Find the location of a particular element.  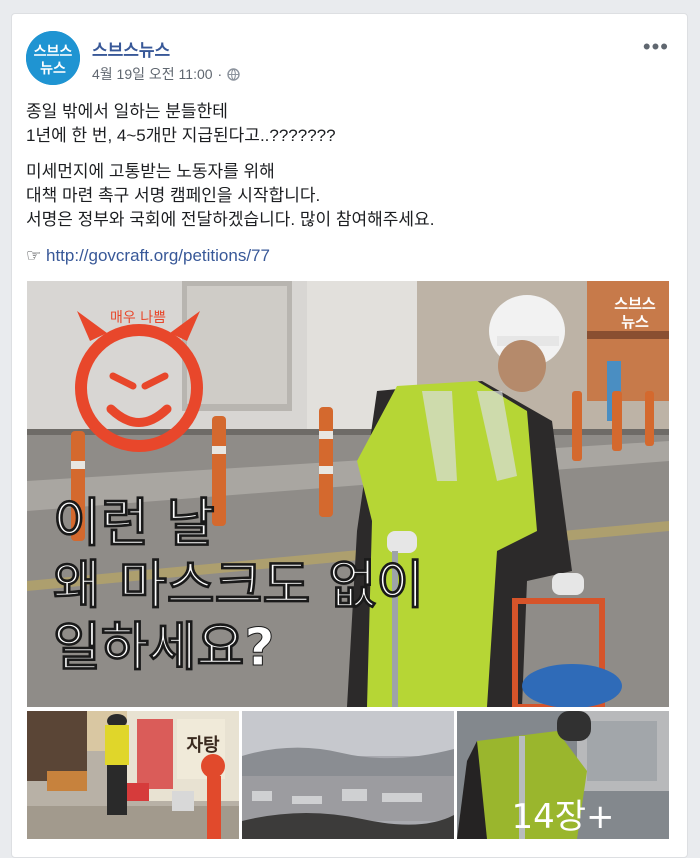

post-meta: 4월 19일 오전 11:00 · is located at coordinates (166, 74).